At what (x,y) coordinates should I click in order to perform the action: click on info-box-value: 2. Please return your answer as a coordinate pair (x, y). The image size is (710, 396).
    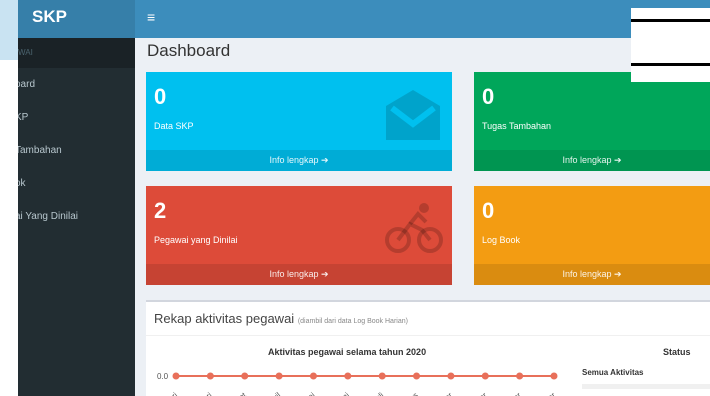
    Looking at the image, I should click on (160, 210).